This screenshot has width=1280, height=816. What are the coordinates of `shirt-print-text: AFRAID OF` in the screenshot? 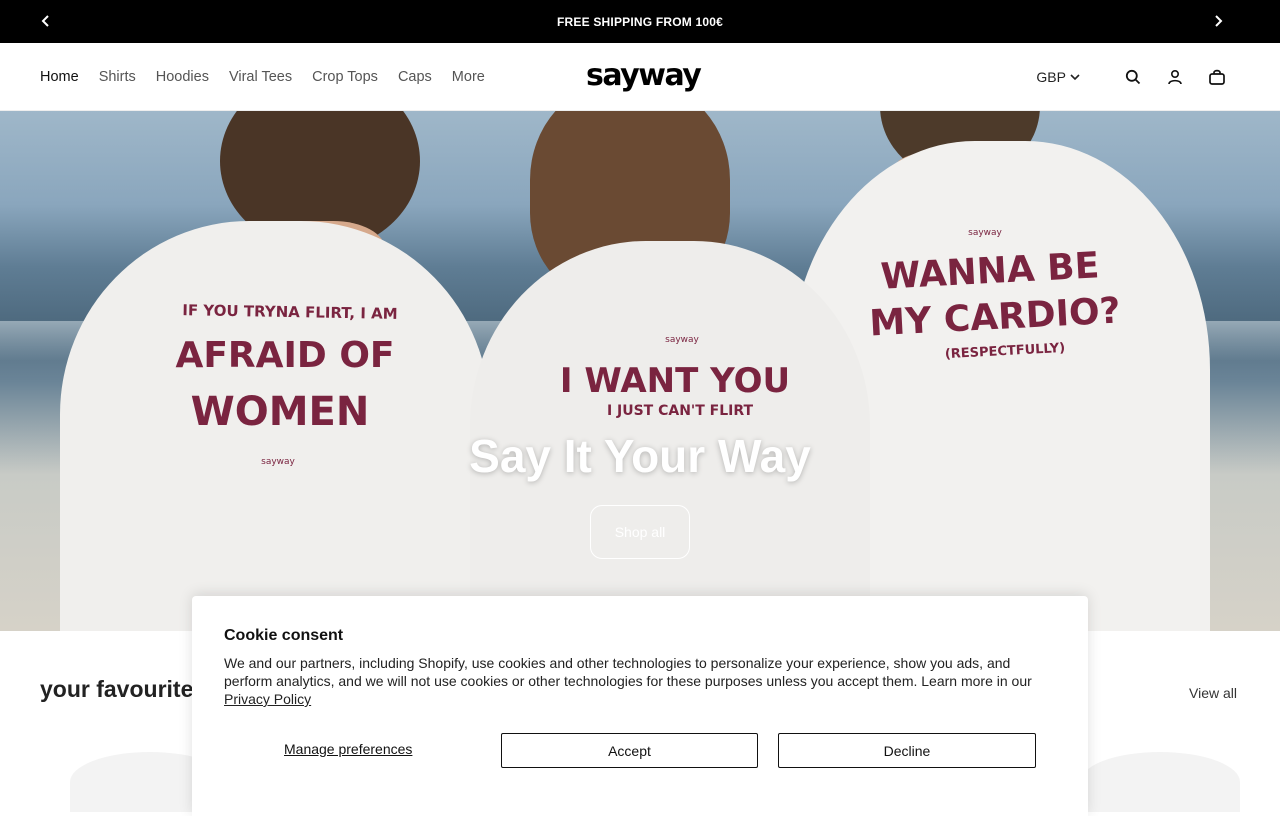 It's located at (285, 355).